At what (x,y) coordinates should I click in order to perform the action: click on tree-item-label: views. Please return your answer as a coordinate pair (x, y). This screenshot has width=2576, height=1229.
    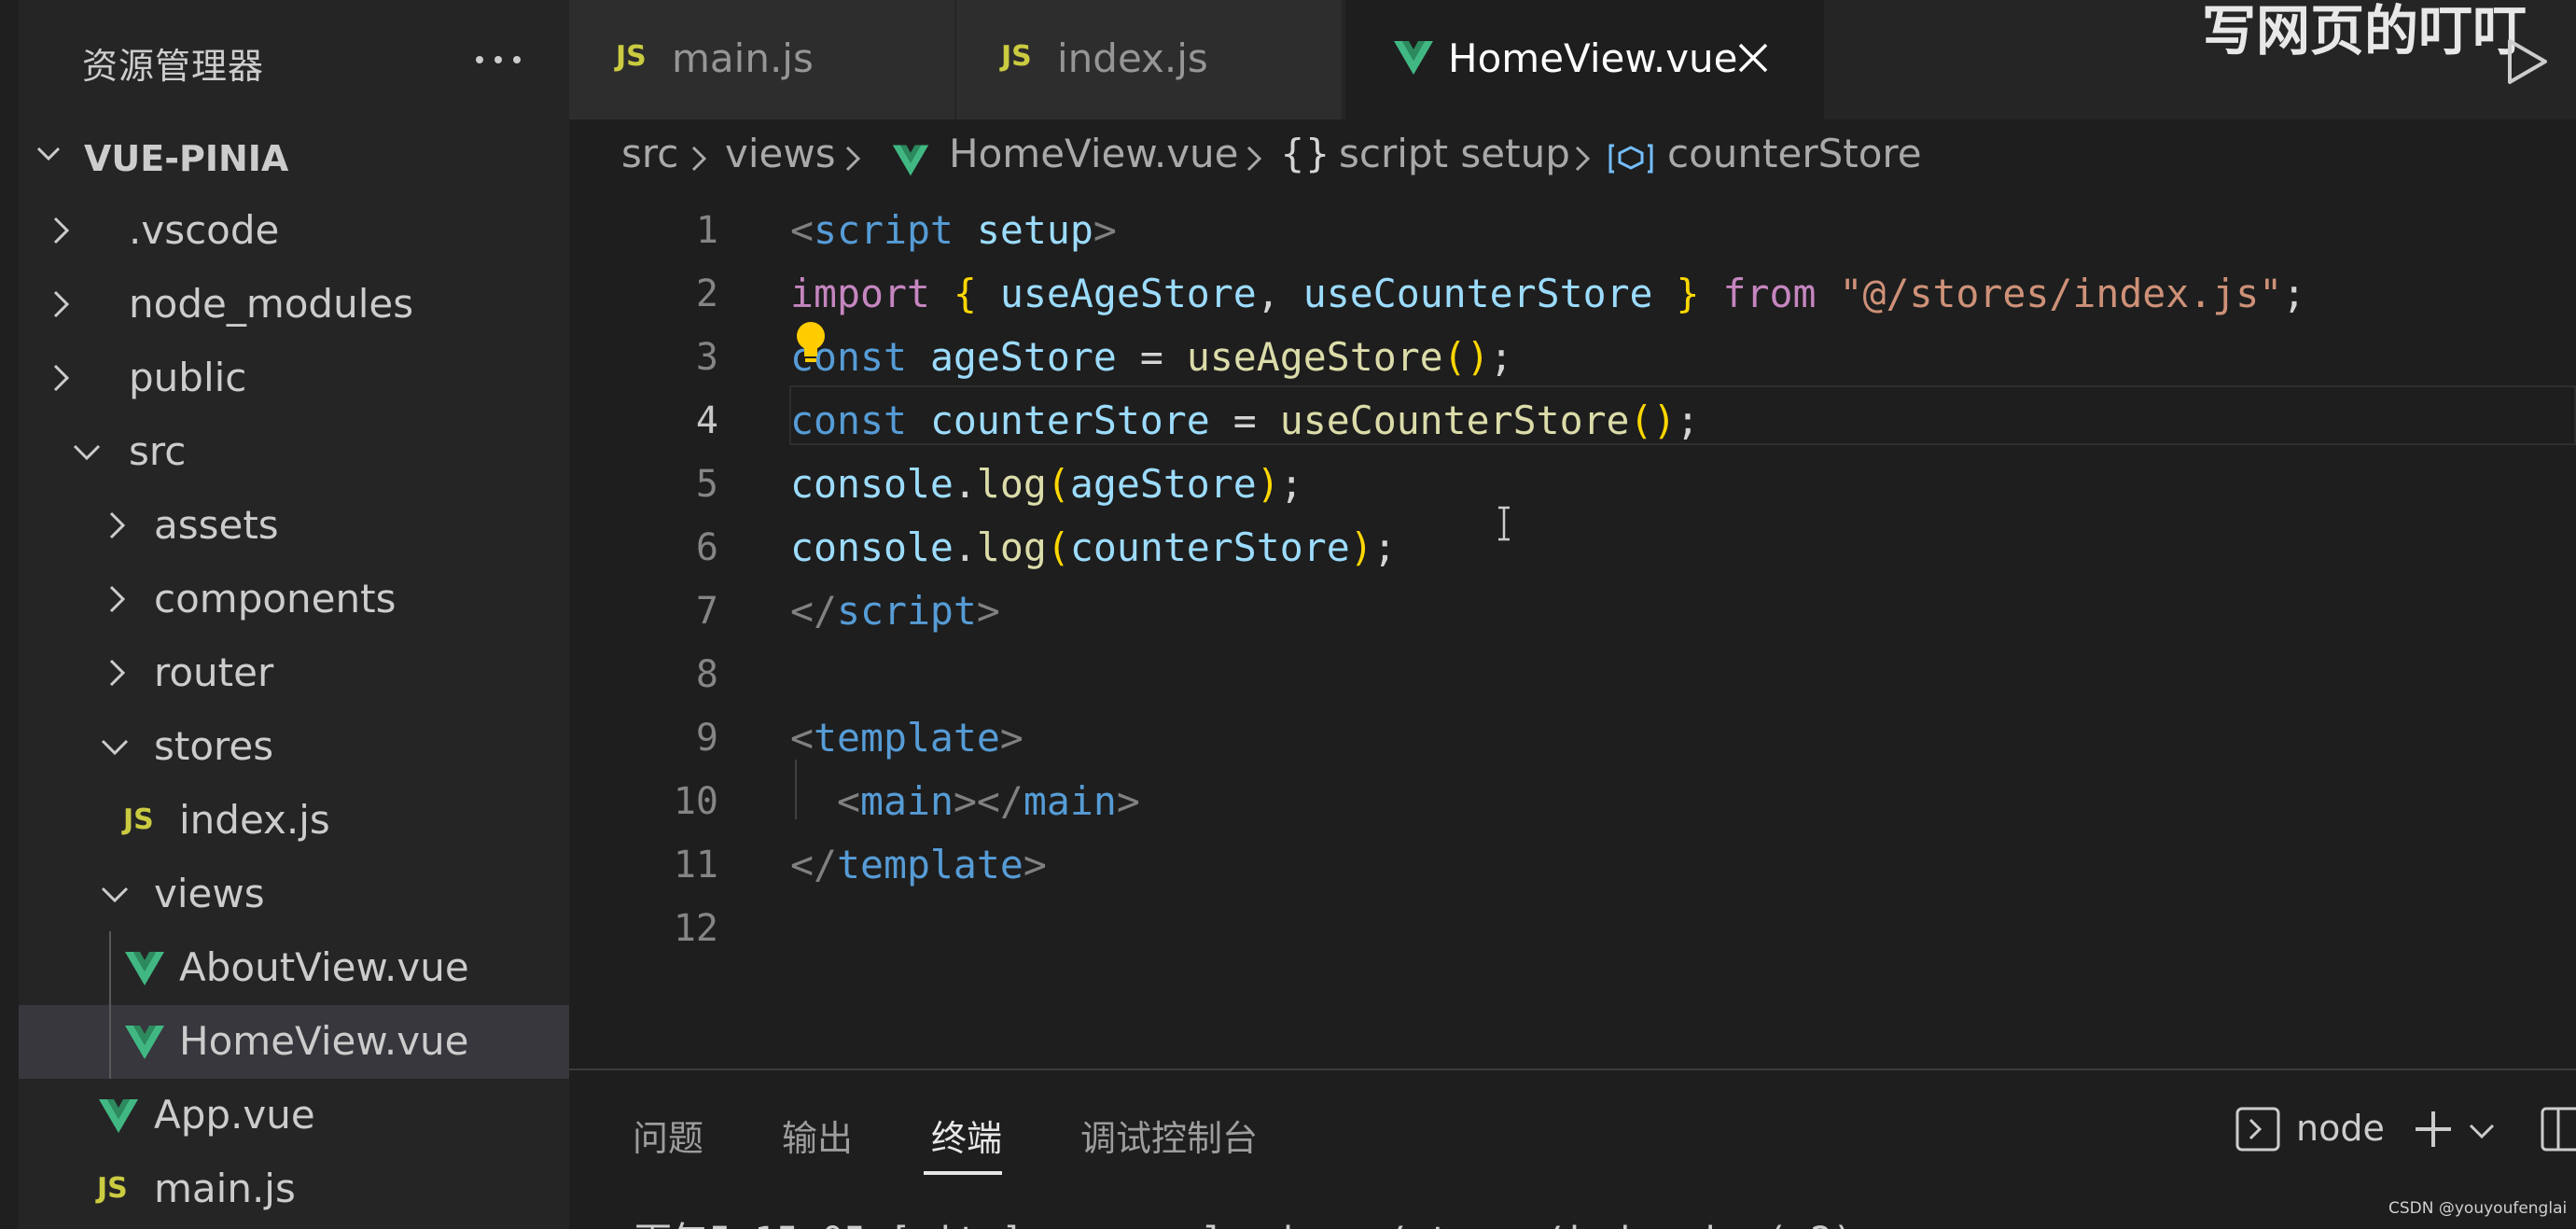
    Looking at the image, I should click on (209, 894).